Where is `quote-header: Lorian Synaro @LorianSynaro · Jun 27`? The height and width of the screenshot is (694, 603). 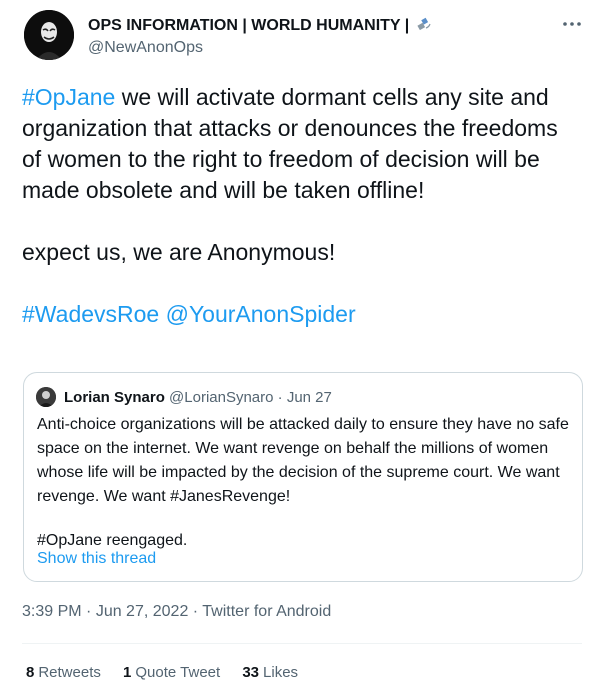 quote-header: Lorian Synaro @LorianSynaro · Jun 27 is located at coordinates (198, 397).